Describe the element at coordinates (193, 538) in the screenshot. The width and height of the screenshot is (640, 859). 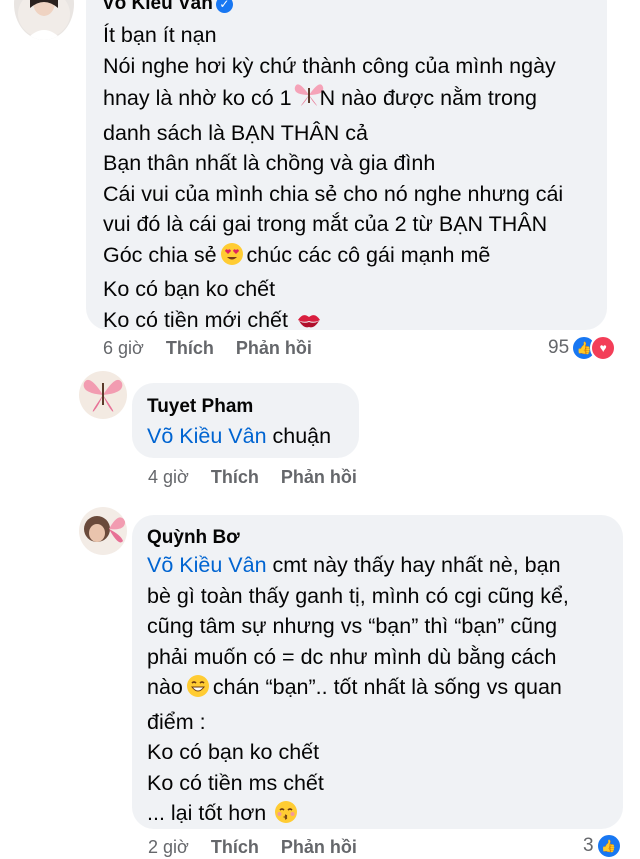
I see `author-name: Quỳnh Bơ` at that location.